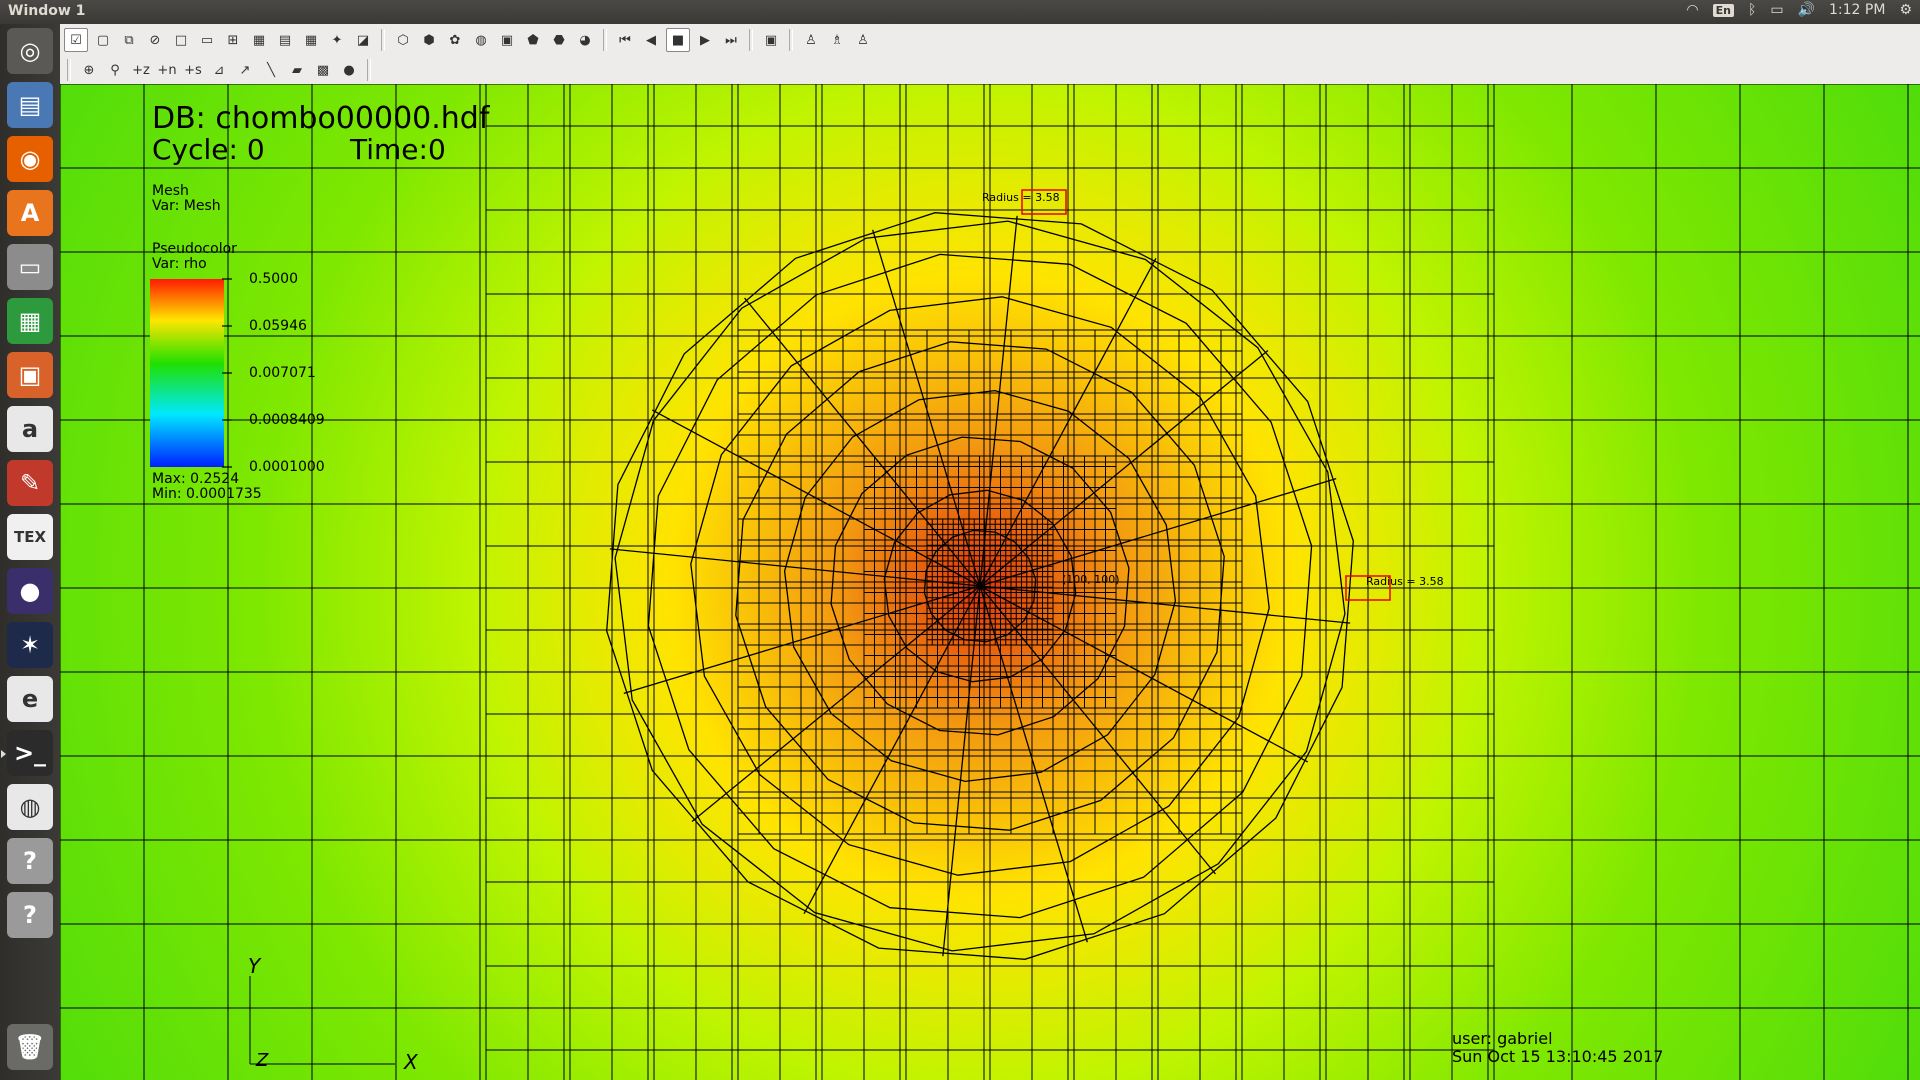  I want to click on chrome-icon: ◍, so click(30, 807).